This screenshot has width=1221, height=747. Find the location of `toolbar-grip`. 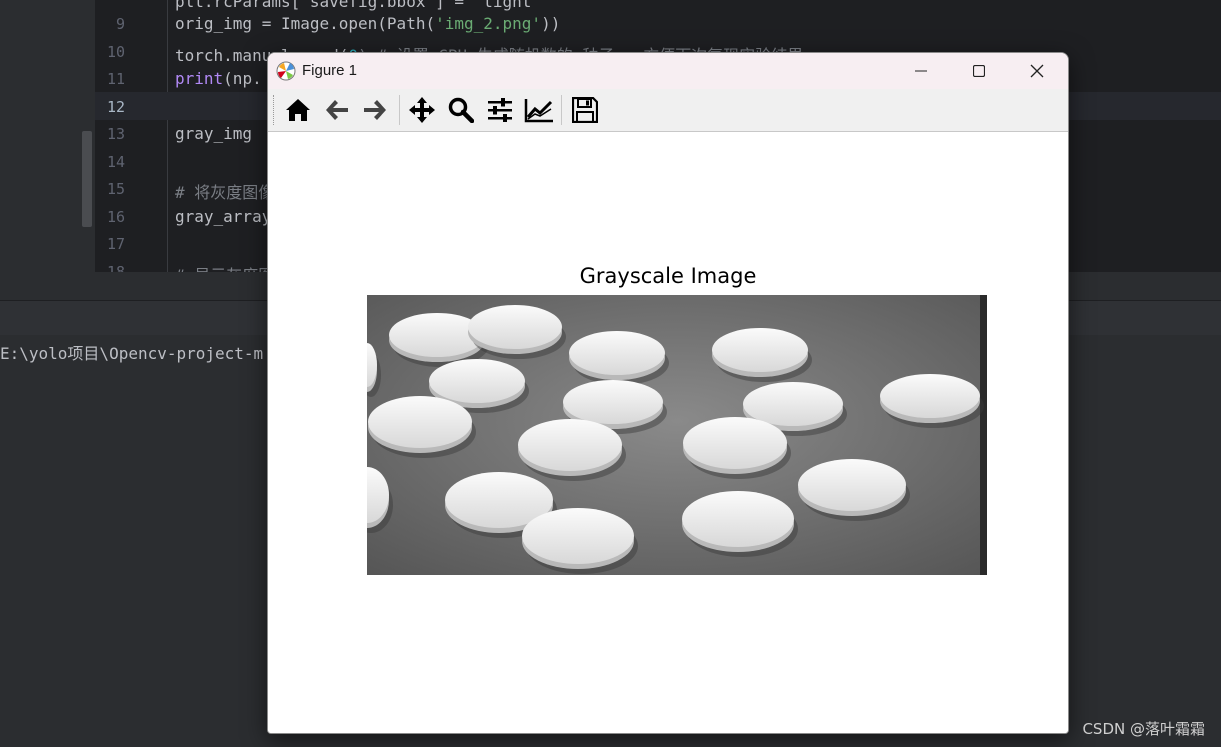

toolbar-grip is located at coordinates (274, 110).